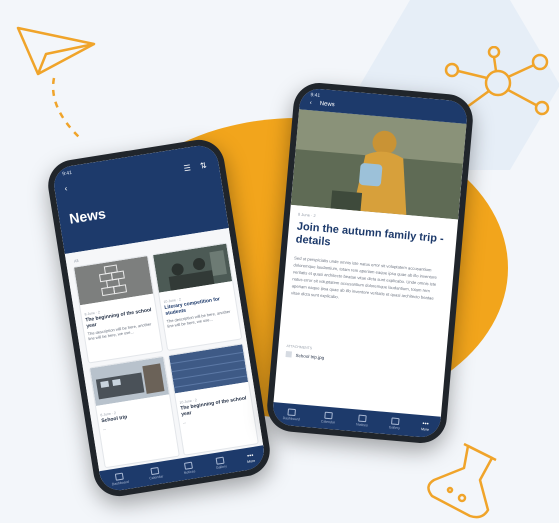 The height and width of the screenshot is (523, 559). I want to click on section-label: All, so click(76, 260).